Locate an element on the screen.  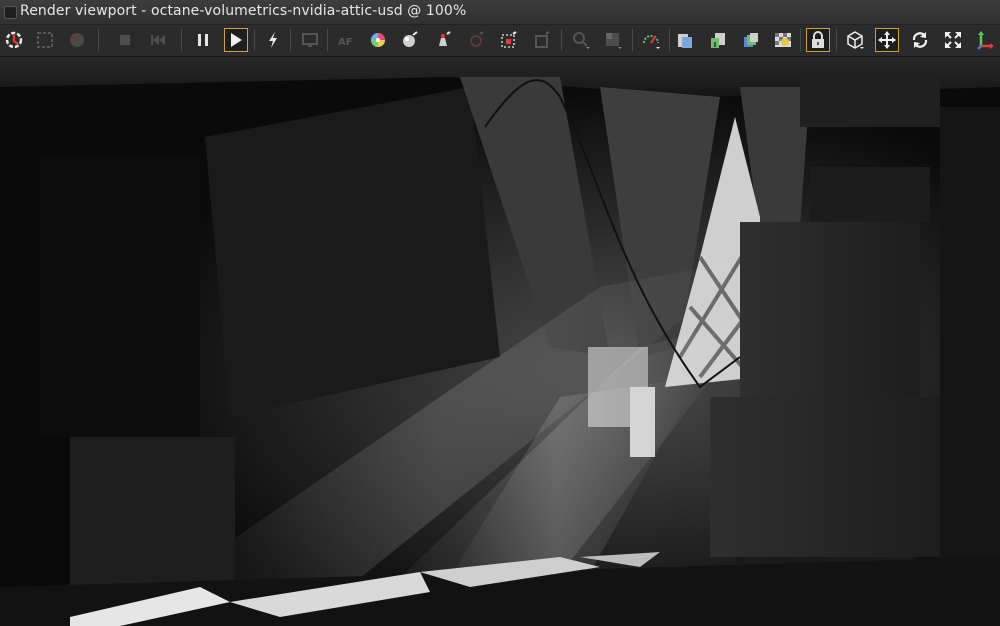
copy-to-clipboard-icon is located at coordinates (685, 40).